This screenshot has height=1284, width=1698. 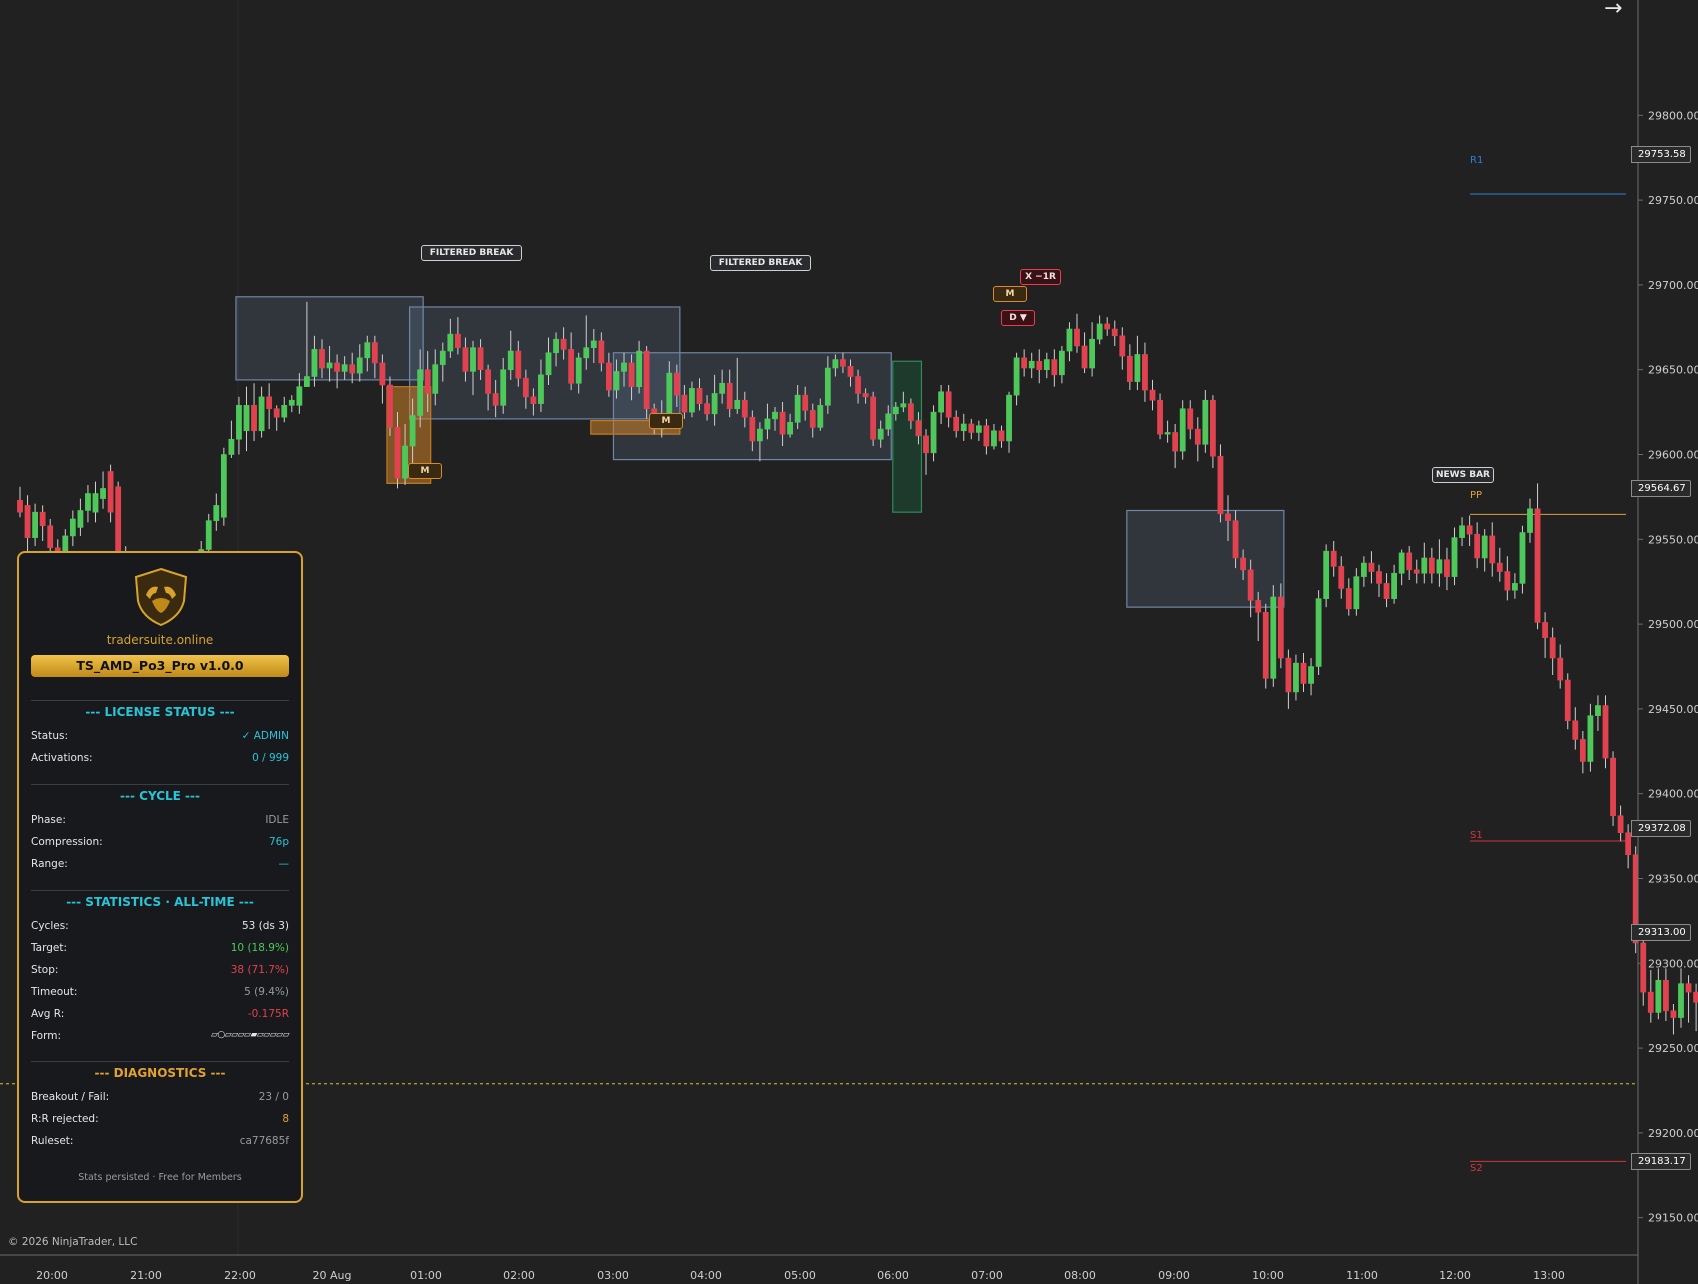 I want to click on x-tick-label: 12:00, so click(x=1455, y=1275).